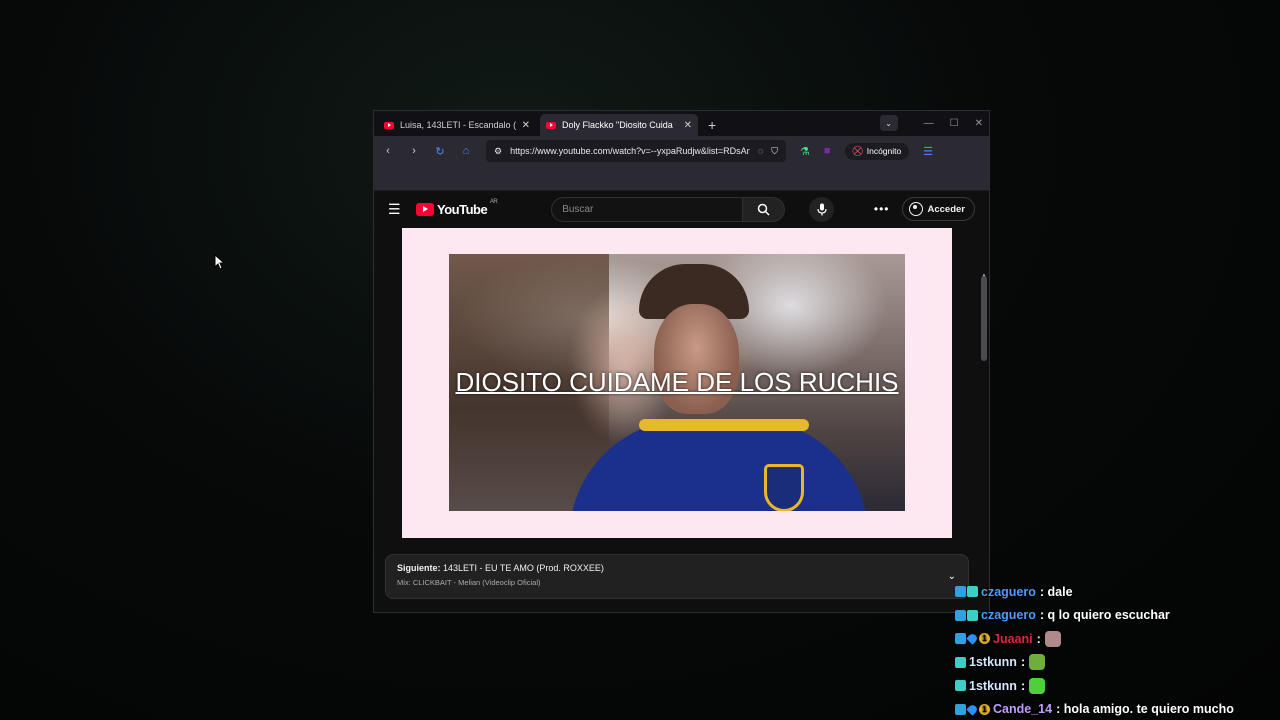 This screenshot has width=1280, height=720. What do you see at coordinates (388, 151) in the screenshot?
I see `back-icon: ‹` at bounding box center [388, 151].